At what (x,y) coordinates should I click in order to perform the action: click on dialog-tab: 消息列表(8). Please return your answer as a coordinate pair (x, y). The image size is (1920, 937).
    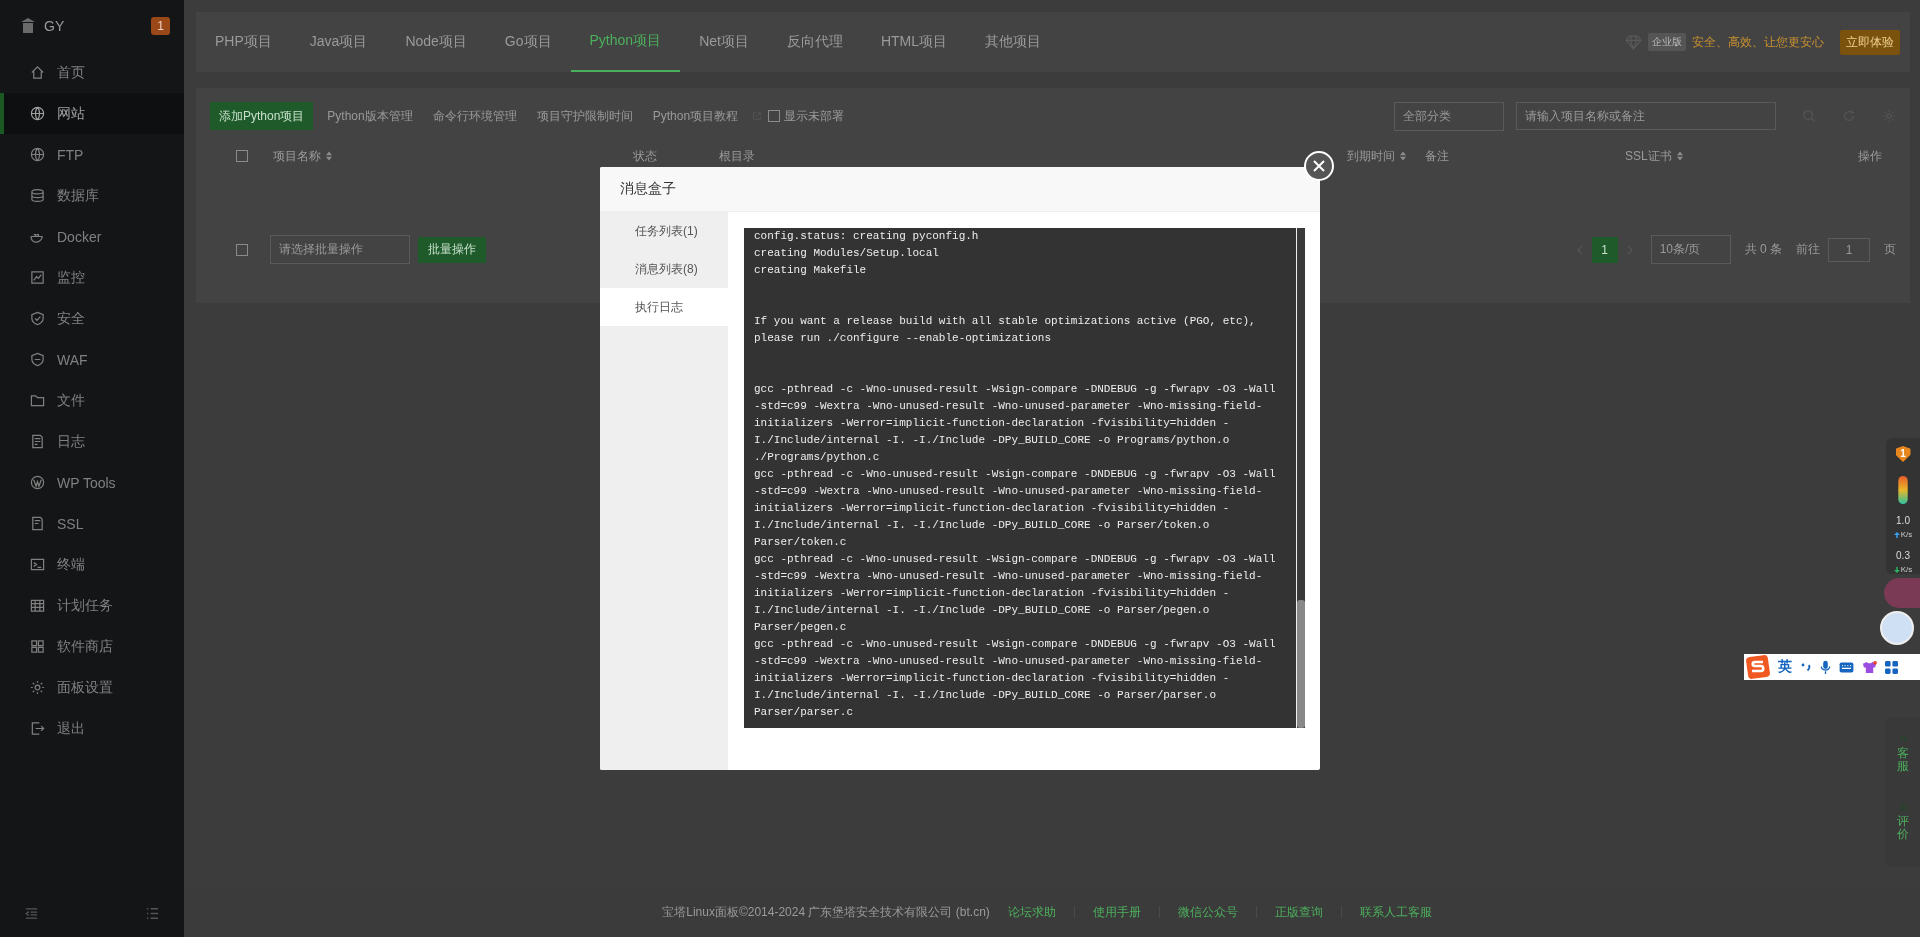
    Looking at the image, I should click on (664, 269).